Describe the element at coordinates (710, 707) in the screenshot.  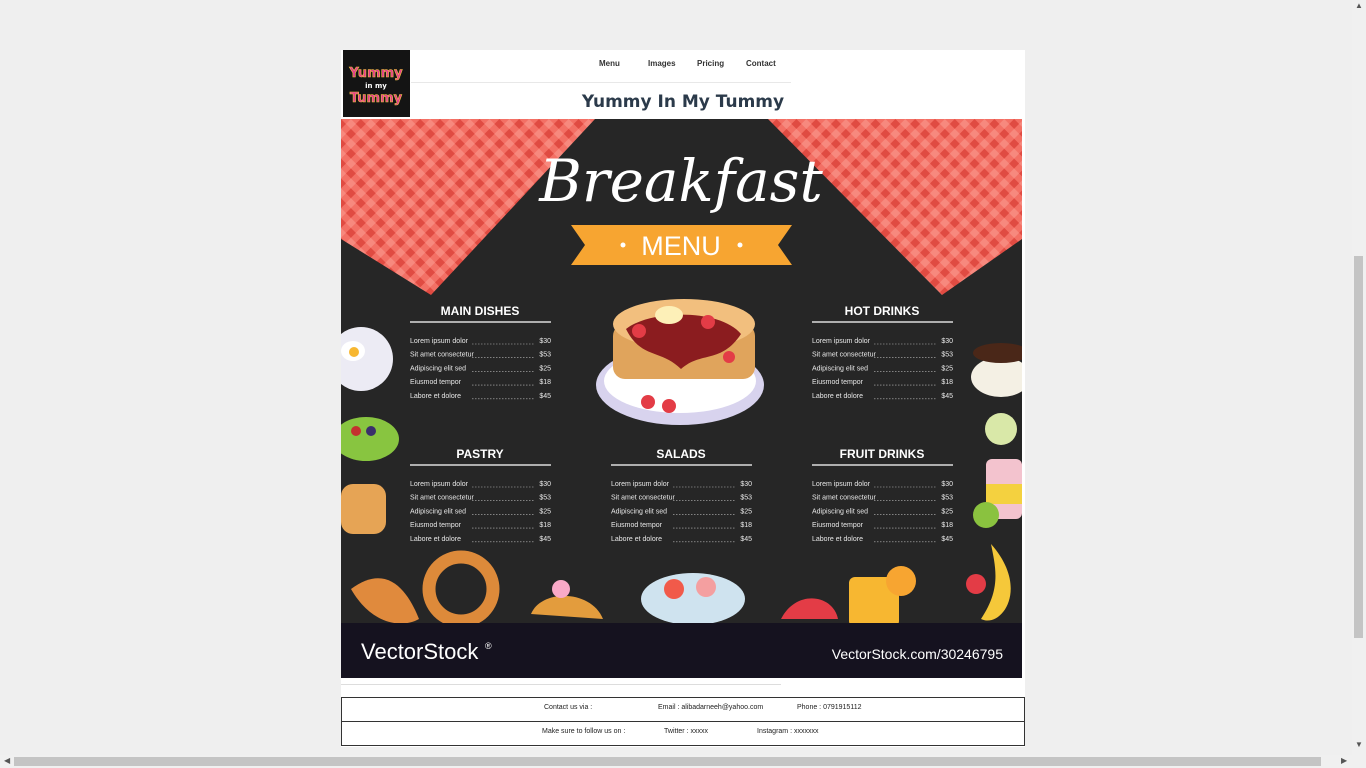
I see `email-link: Email : alibadarneeh@yahoo.com` at that location.